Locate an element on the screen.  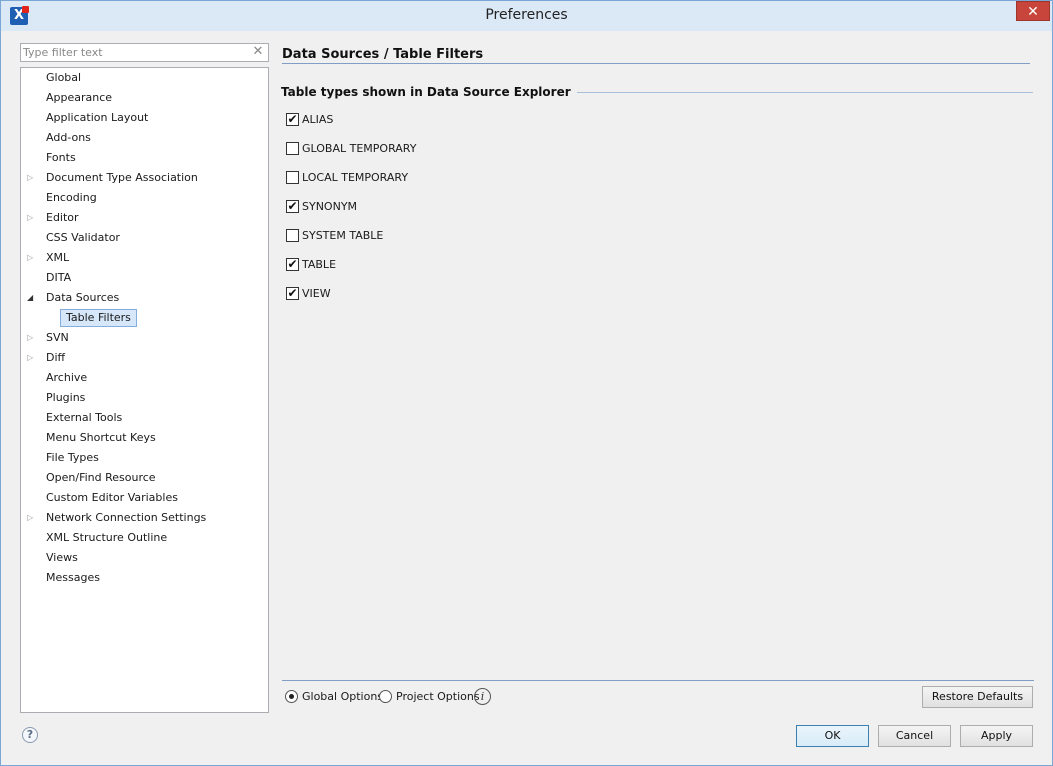
filter-field: ✕ is located at coordinates (144, 52).